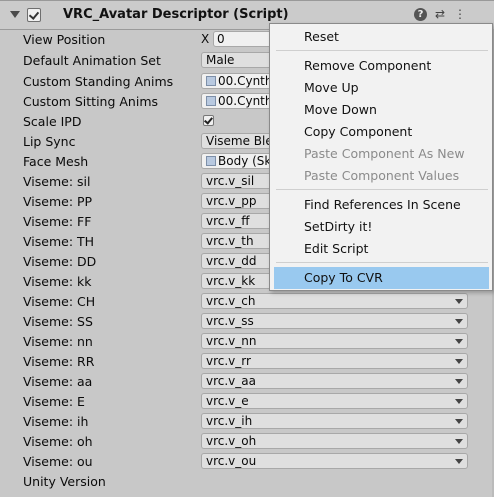  I want to click on viseme-row: Viseme: nn vrc.v_nn, so click(247, 342).